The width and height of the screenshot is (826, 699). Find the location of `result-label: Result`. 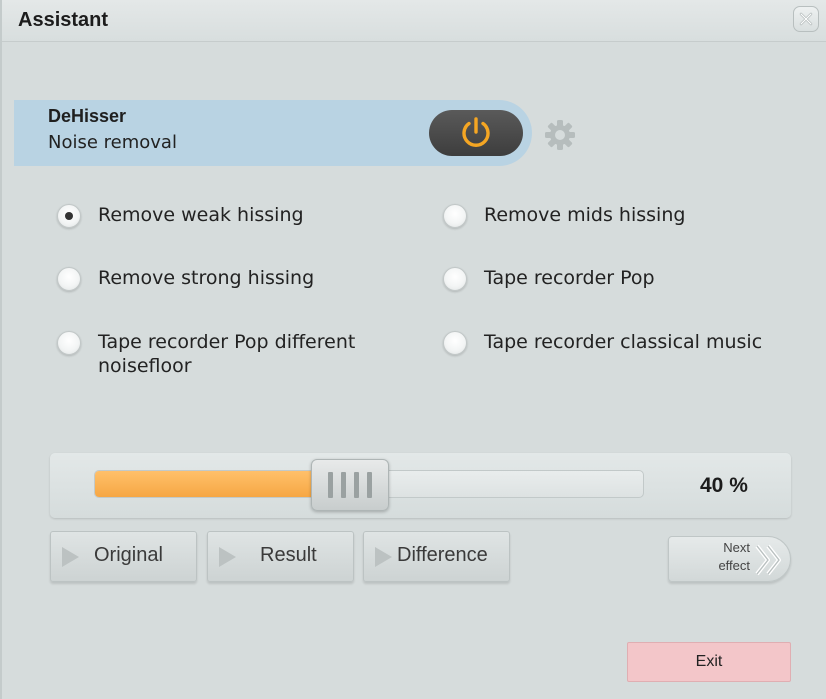

result-label: Result is located at coordinates (288, 555).